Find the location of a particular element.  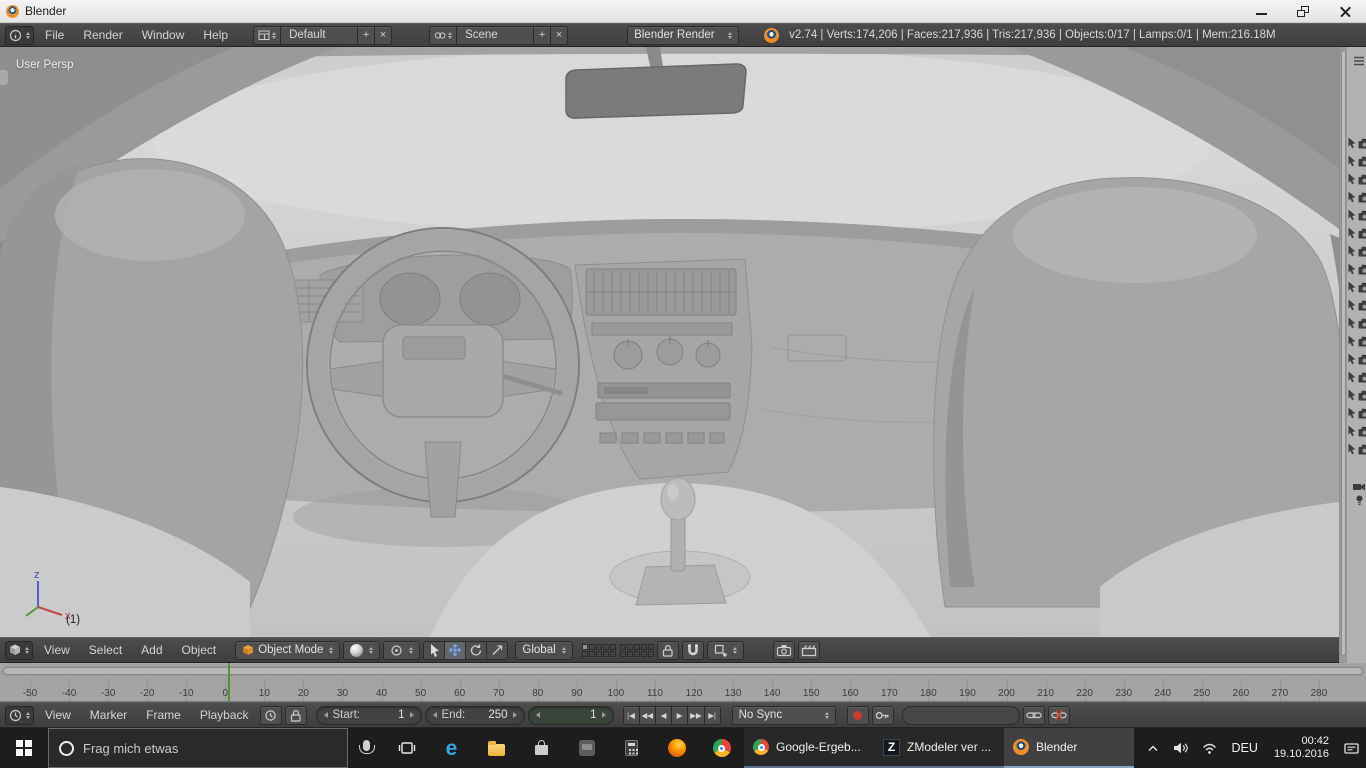

screen-layout-browse-button is located at coordinates (267, 35).